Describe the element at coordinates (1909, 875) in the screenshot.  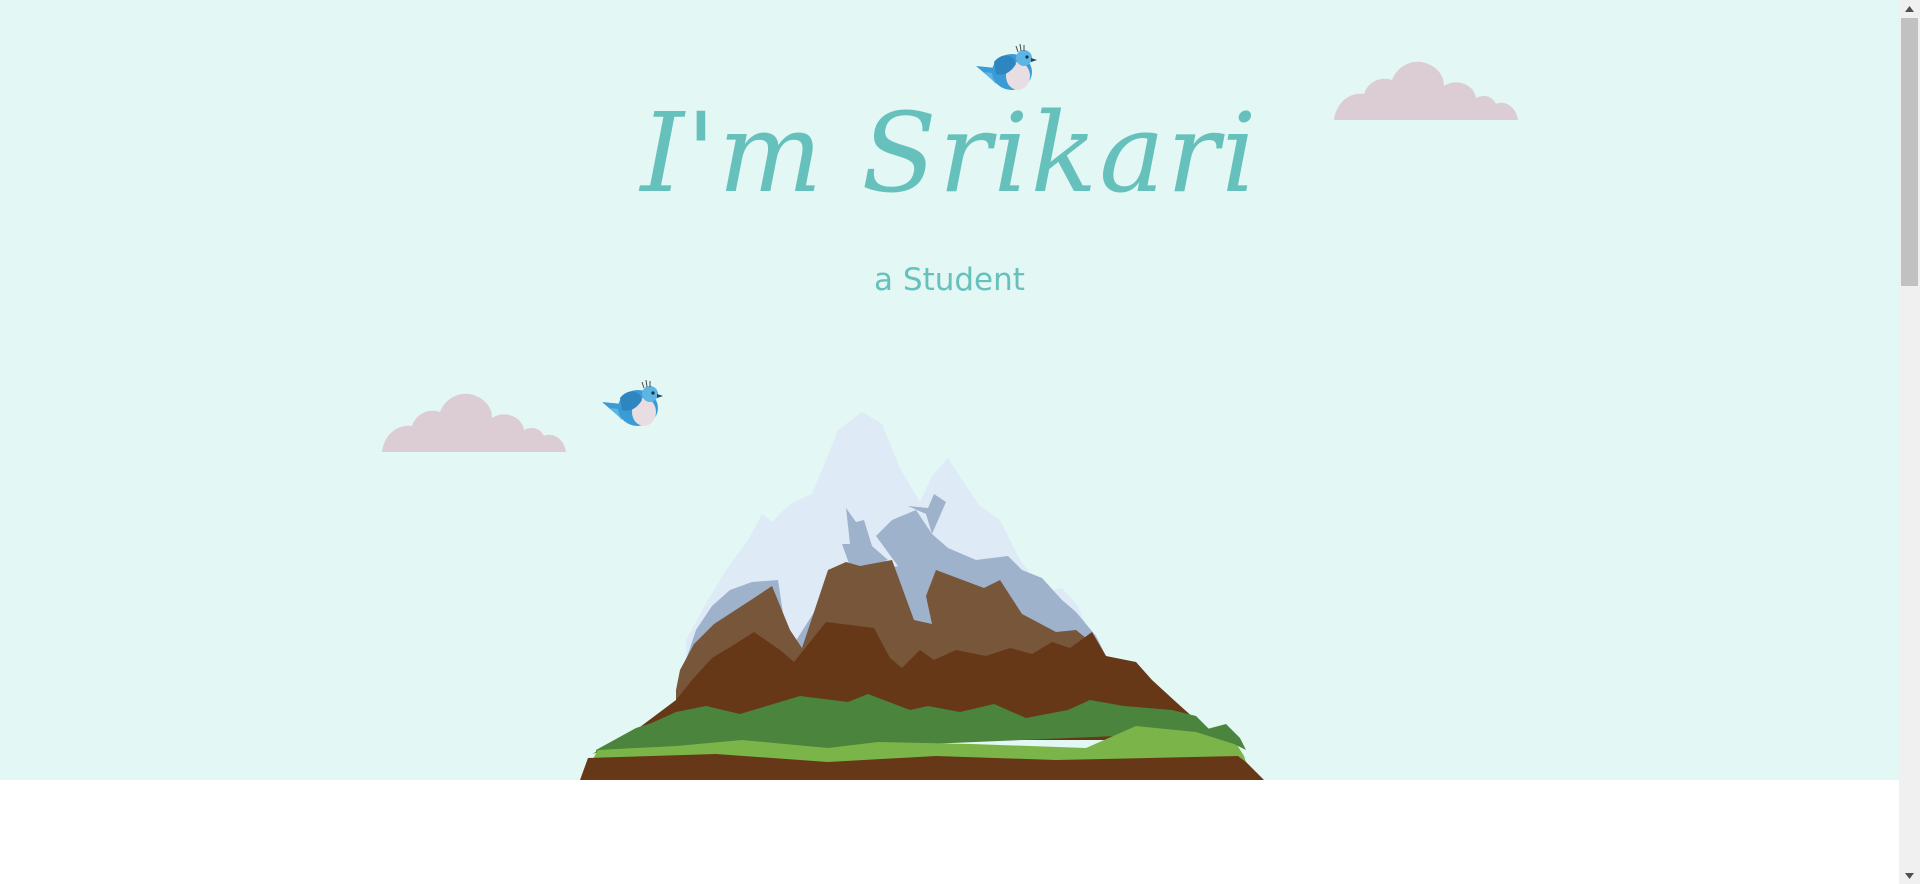
I see `chevron-down-icon` at that location.